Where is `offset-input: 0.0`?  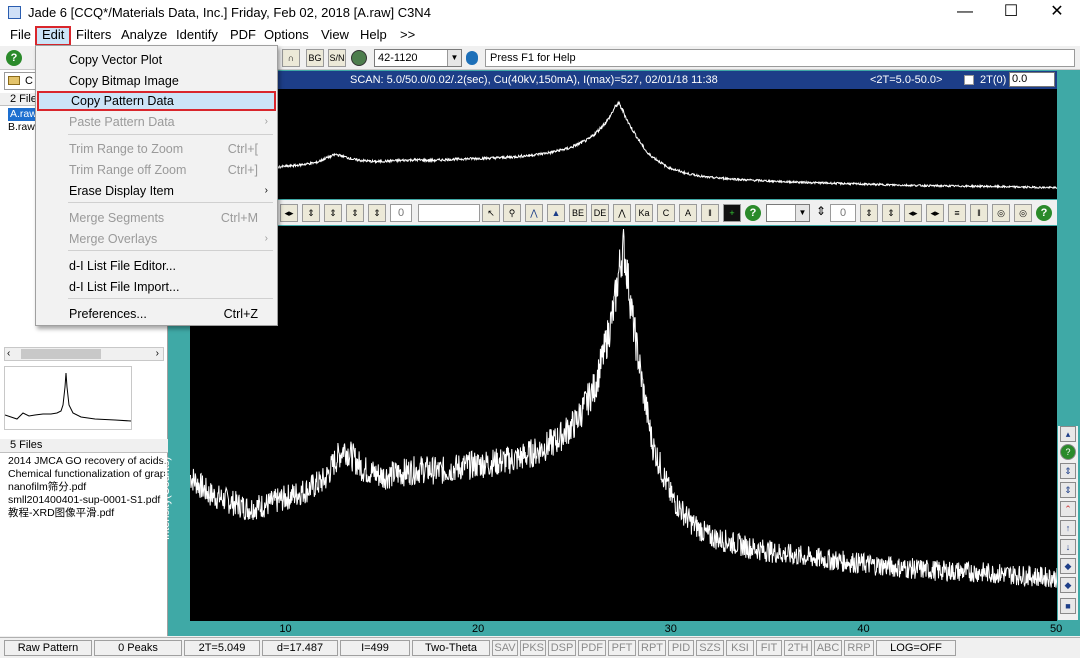 offset-input: 0.0 is located at coordinates (1032, 79).